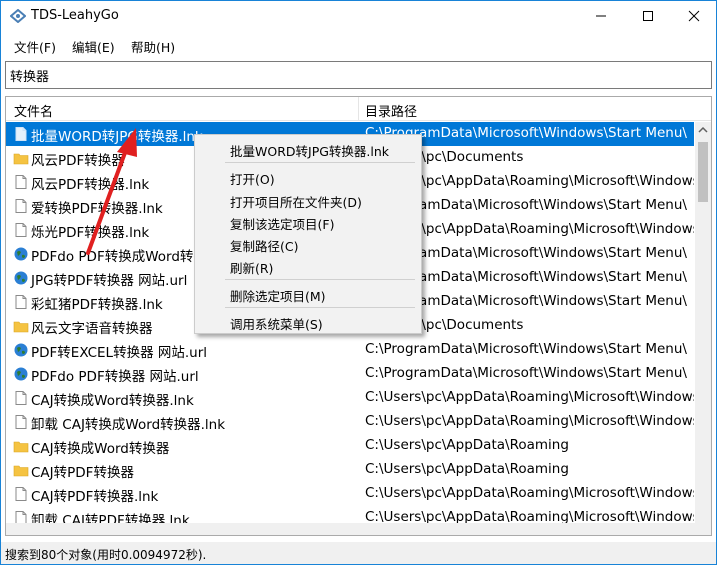 This screenshot has height=565, width=717. Describe the element at coordinates (90, 185) in the screenshot. I see `row-filename: 风云PDF转换器.lnk` at that location.